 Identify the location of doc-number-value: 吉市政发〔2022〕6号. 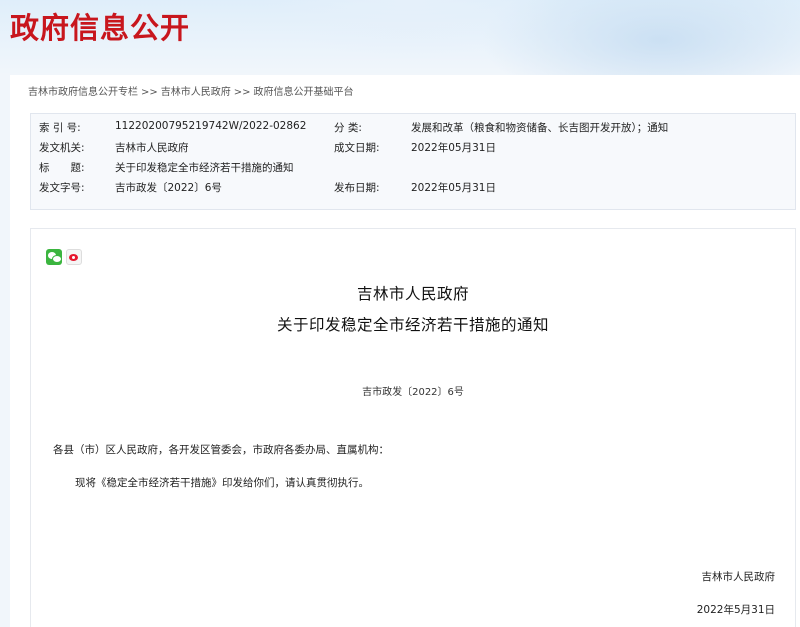
(168, 188).